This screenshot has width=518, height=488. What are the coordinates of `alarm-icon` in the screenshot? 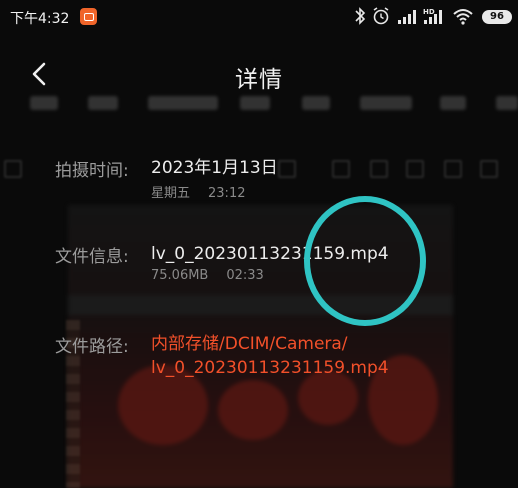 It's located at (381, 16).